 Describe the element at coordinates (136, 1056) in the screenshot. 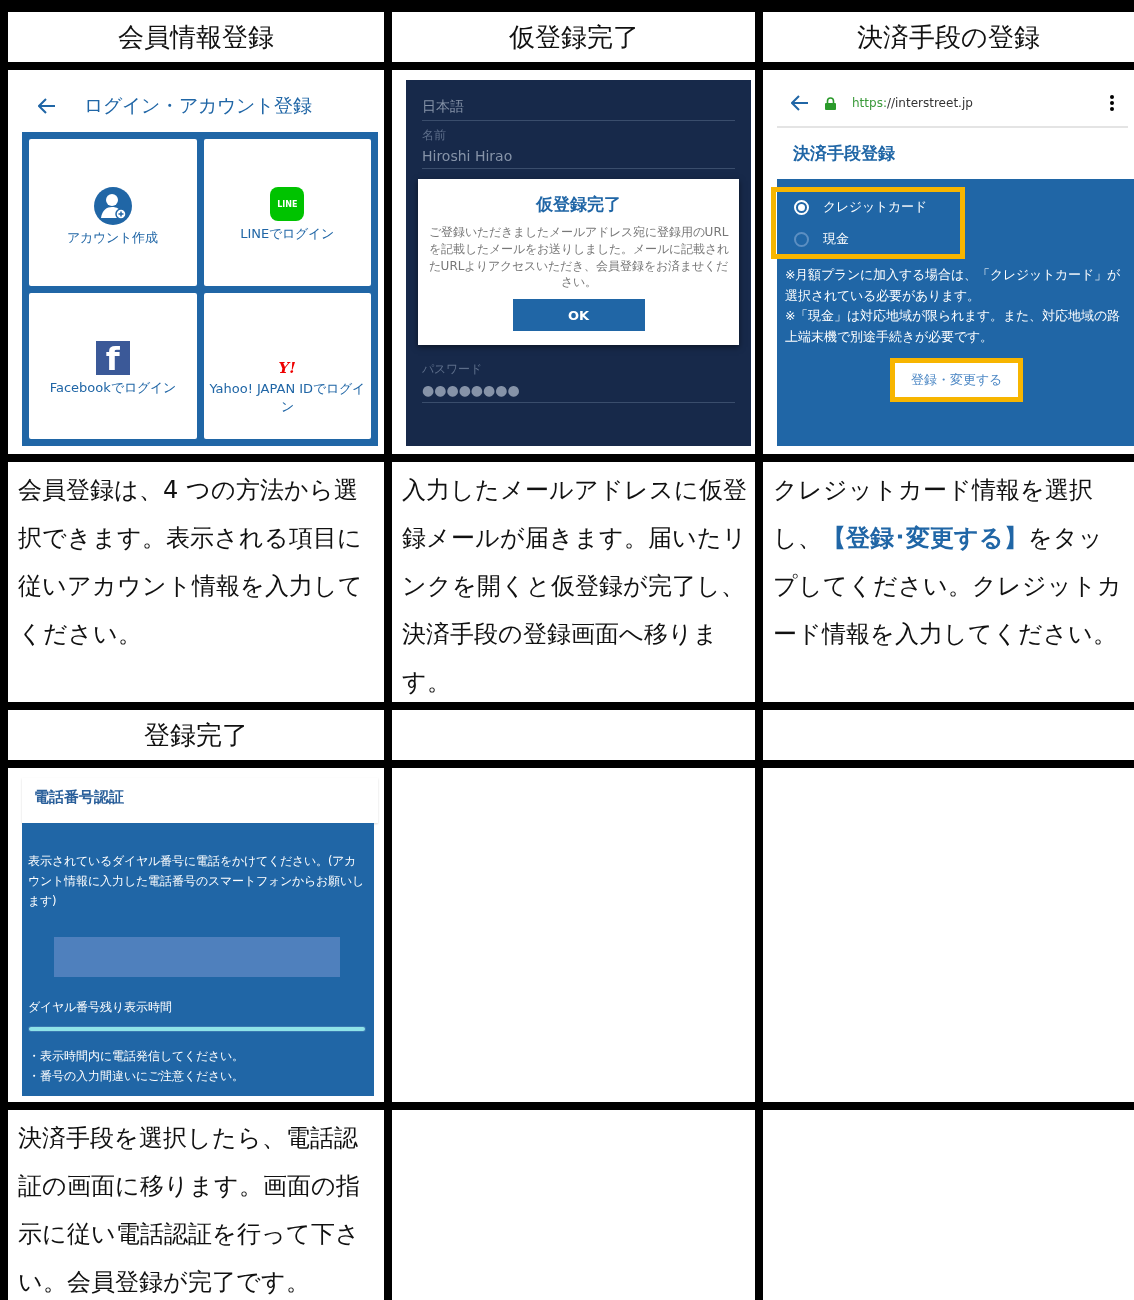

I see `note-text: ・表示時間内に電話発信してください。` at that location.